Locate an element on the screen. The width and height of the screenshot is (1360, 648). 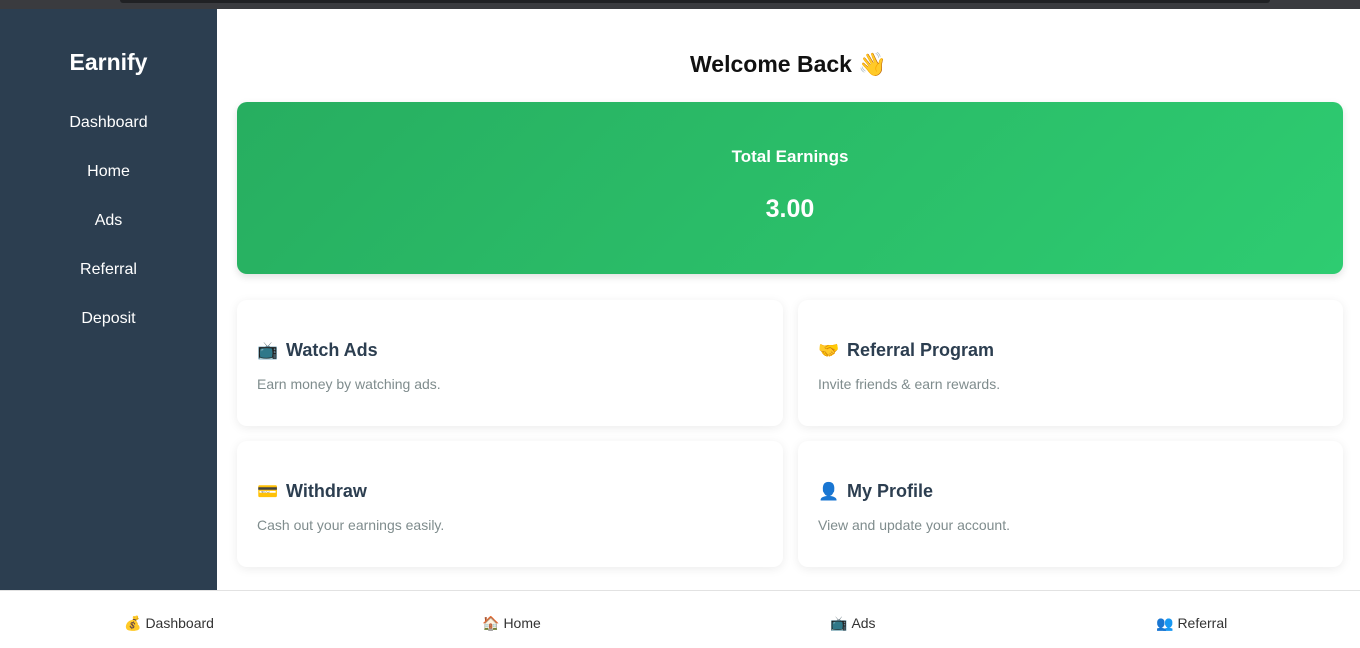
sidebar-nav: Dashboard Home Ads Referral Deposit is located at coordinates (108, 234).